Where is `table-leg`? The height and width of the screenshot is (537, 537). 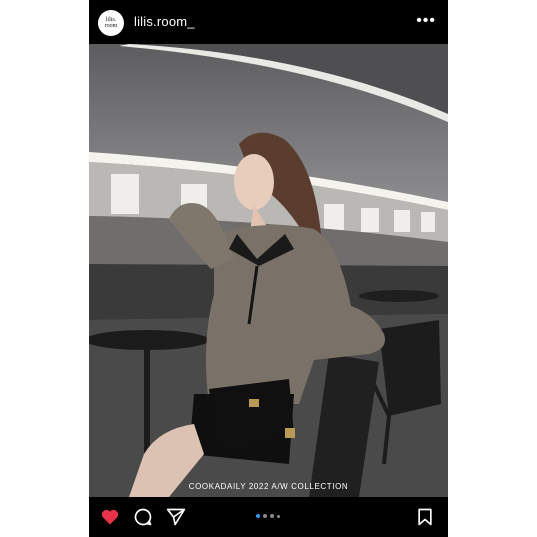 table-leg is located at coordinates (147, 399).